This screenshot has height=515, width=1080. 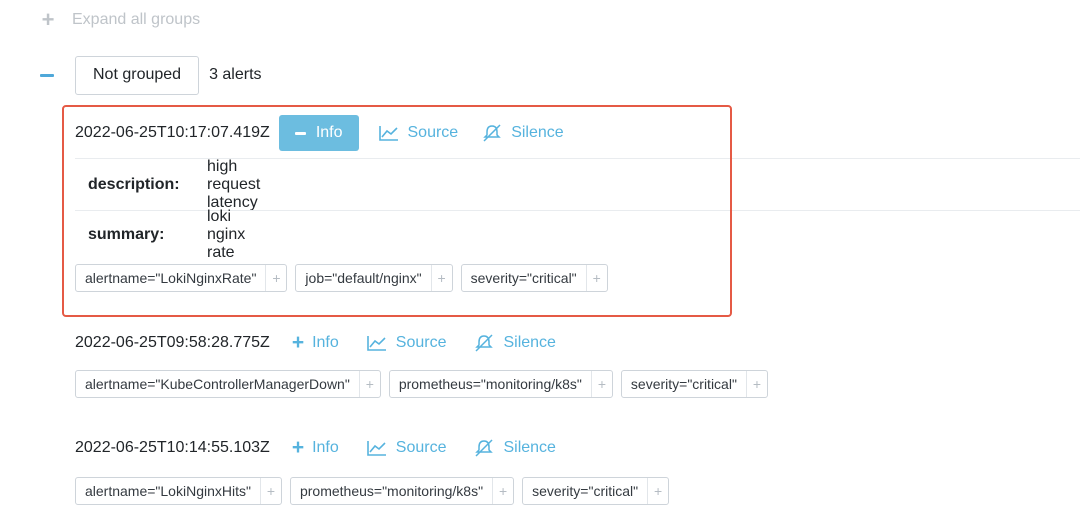 I want to click on group-header: Not grouped 3 alerts, so click(x=151, y=75).